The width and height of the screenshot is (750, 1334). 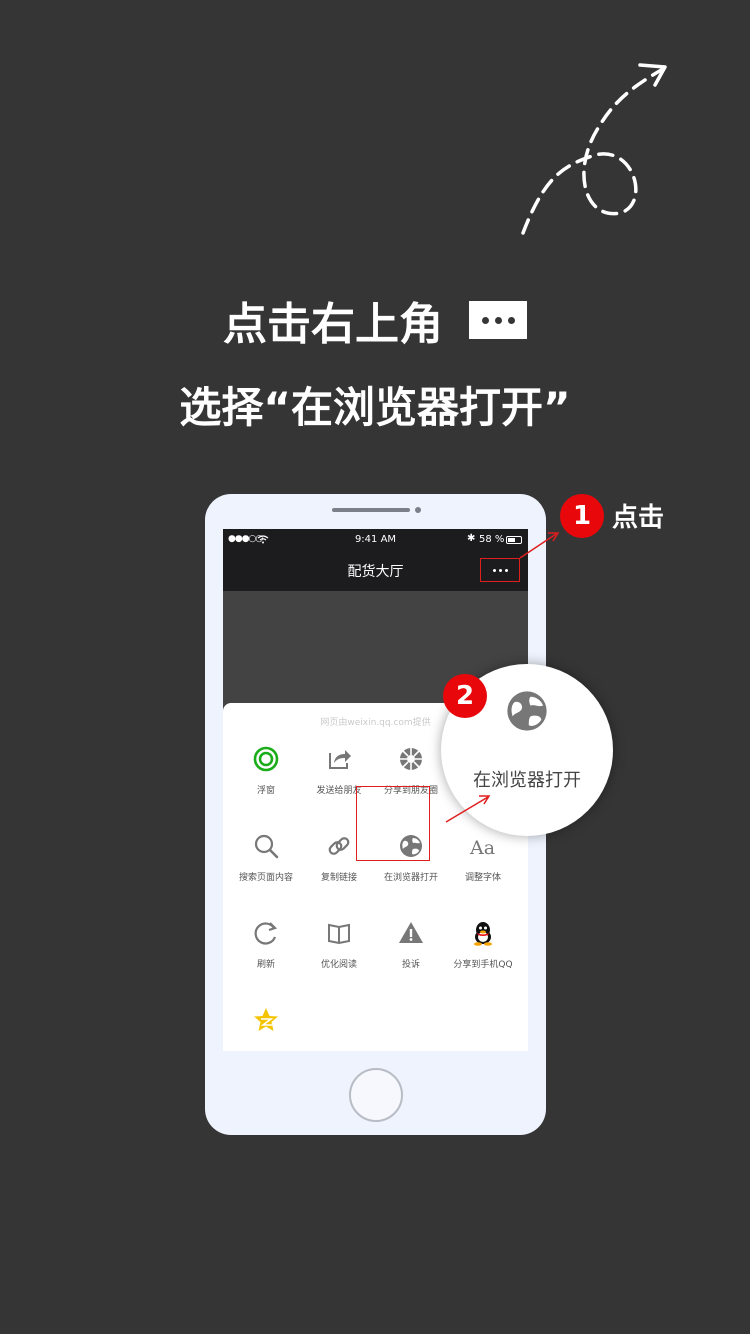 What do you see at coordinates (333, 324) in the screenshot?
I see `headline-text-1: 点击右上角` at bounding box center [333, 324].